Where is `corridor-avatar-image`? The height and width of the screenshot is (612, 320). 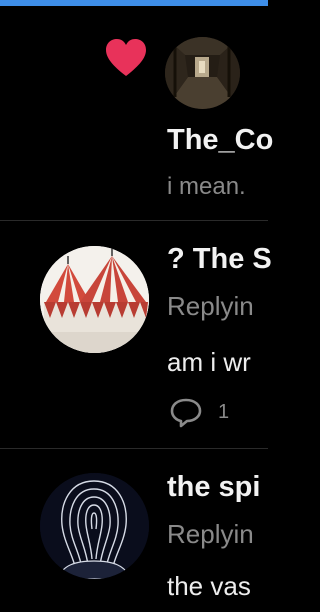 corridor-avatar-image is located at coordinates (202, 73).